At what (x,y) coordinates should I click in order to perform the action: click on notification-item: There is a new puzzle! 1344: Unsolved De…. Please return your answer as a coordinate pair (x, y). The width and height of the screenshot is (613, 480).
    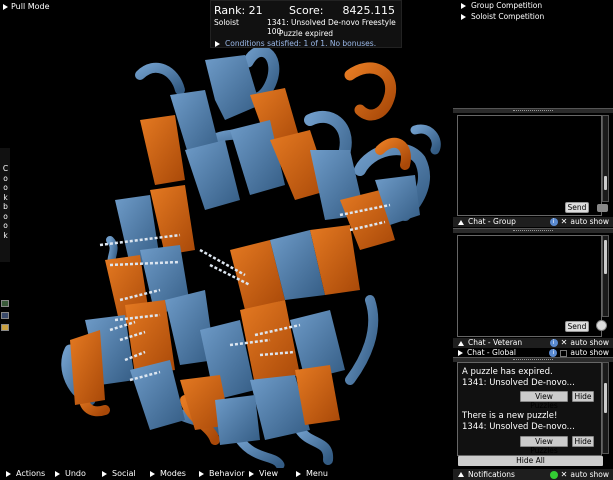
    Looking at the image, I should click on (518, 421).